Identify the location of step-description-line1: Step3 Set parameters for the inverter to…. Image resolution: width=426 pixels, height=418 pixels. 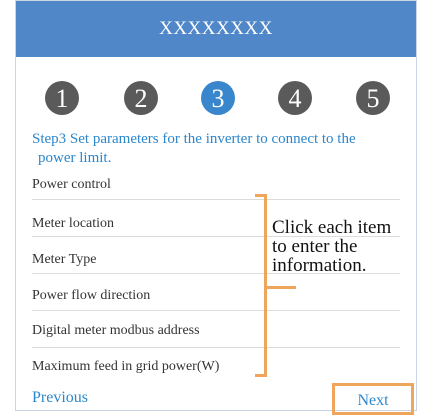
(194, 139).